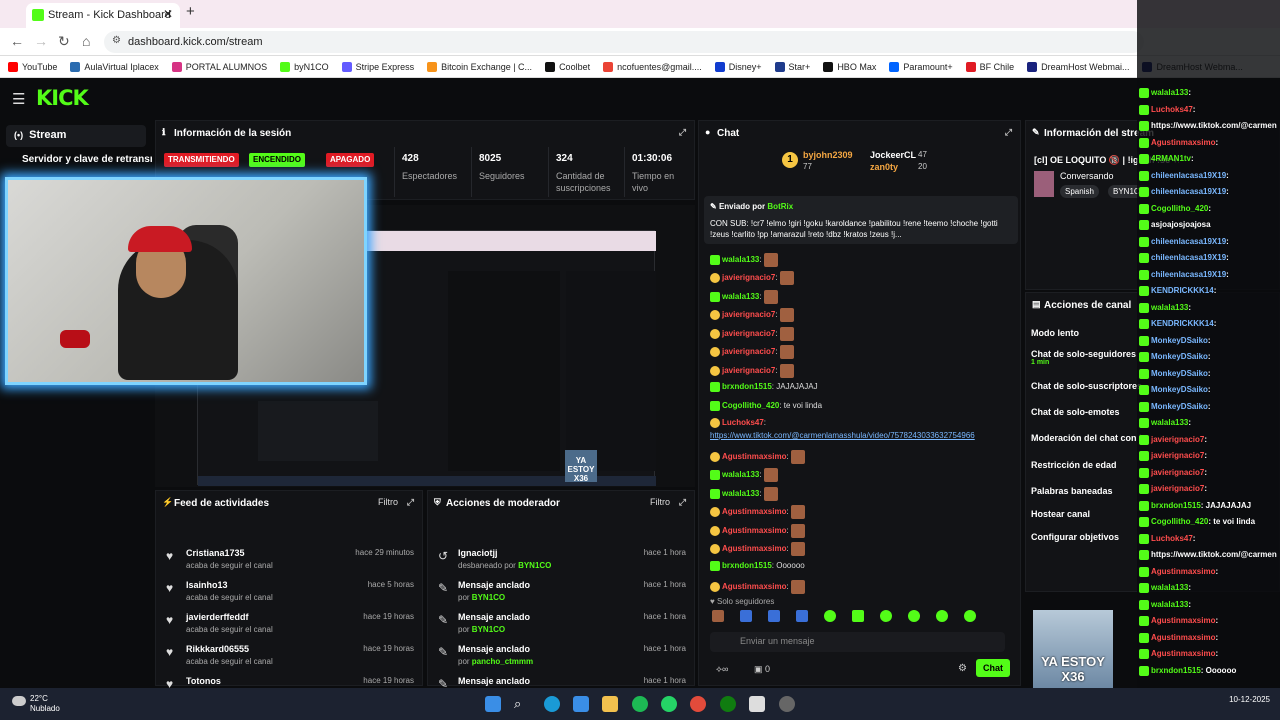 The width and height of the screenshot is (1280, 720). I want to click on kick-logo: KICK, so click(62, 98).